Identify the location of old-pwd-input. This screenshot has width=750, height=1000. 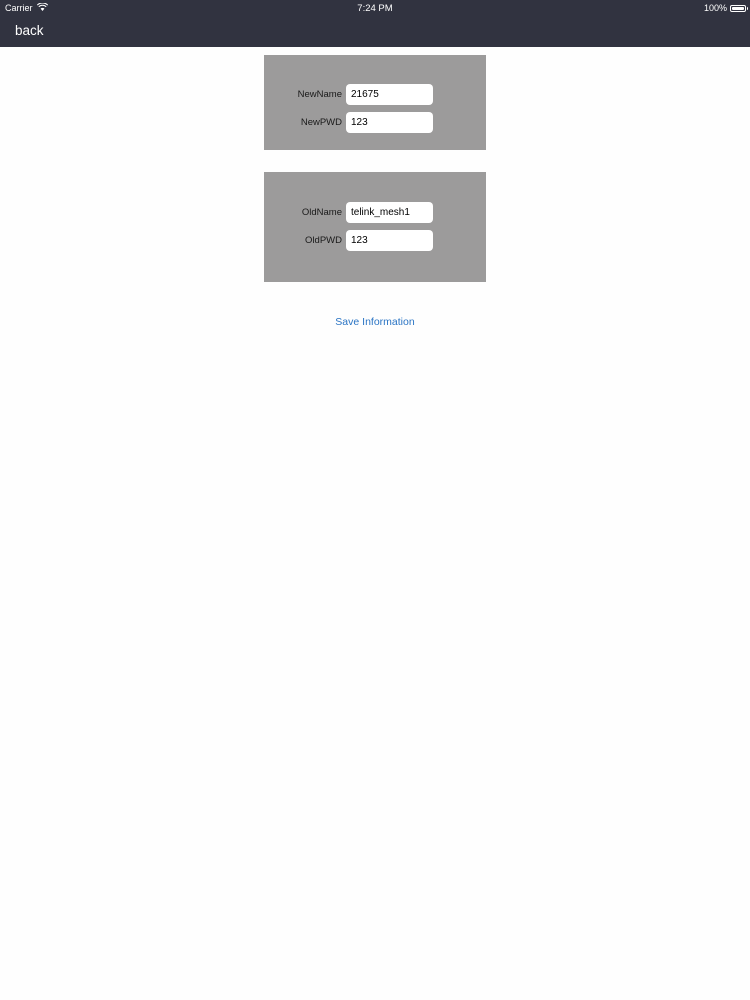
(389, 240).